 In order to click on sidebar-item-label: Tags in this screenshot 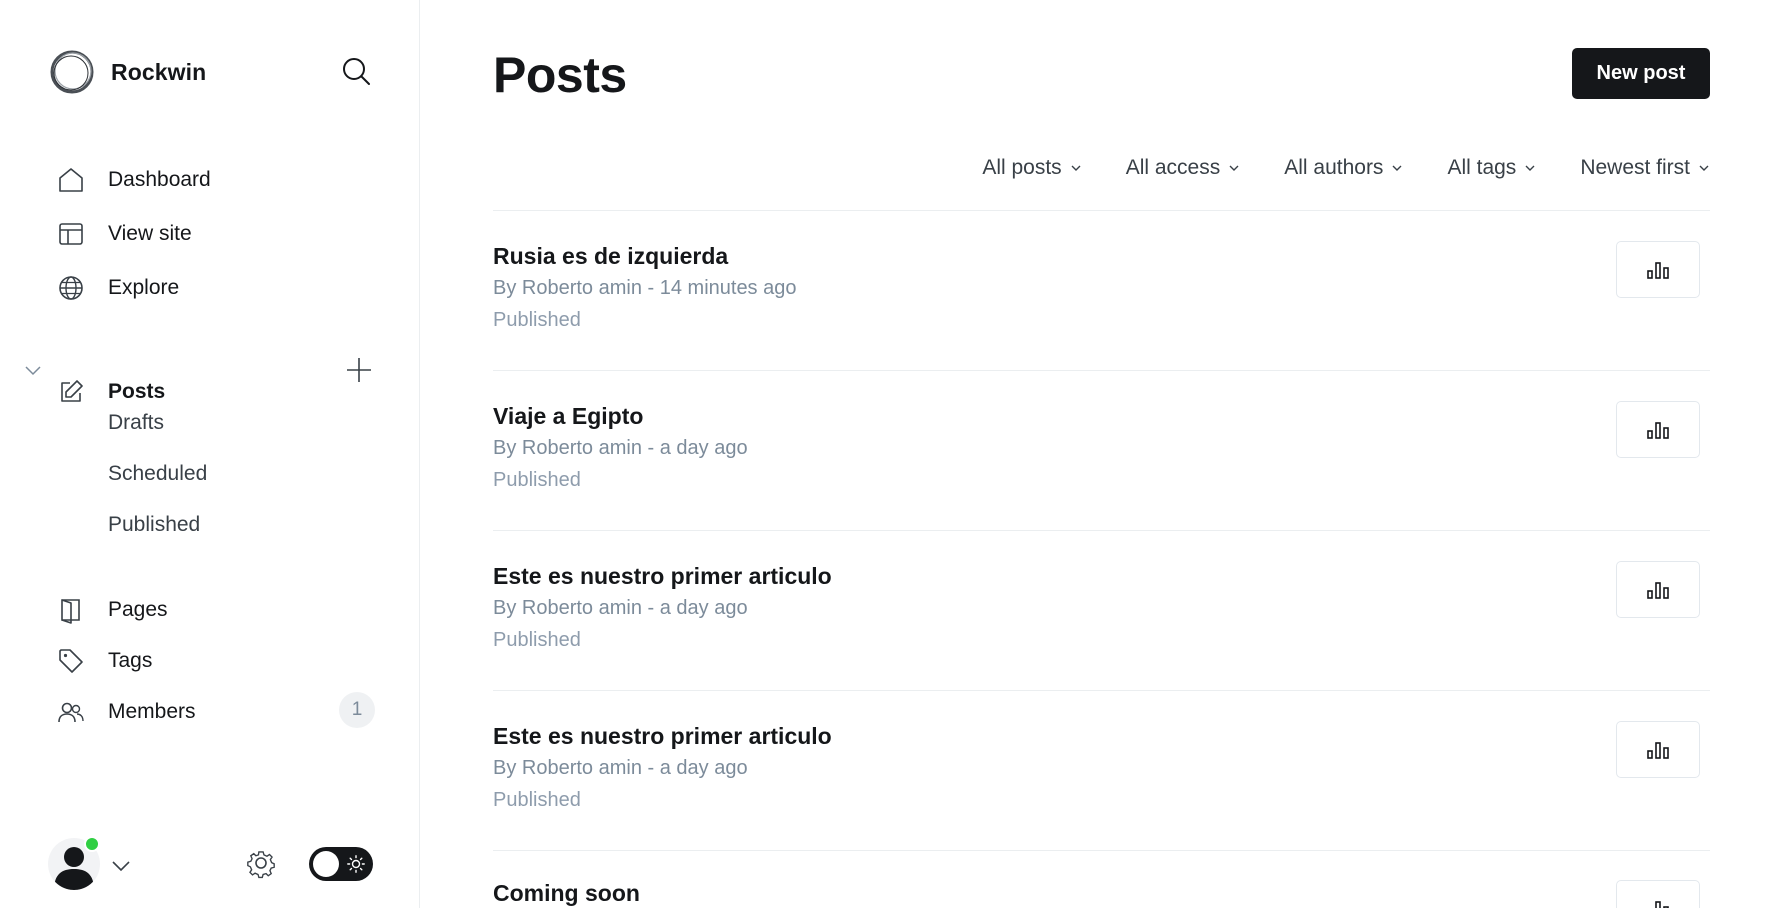, I will do `click(130, 660)`.